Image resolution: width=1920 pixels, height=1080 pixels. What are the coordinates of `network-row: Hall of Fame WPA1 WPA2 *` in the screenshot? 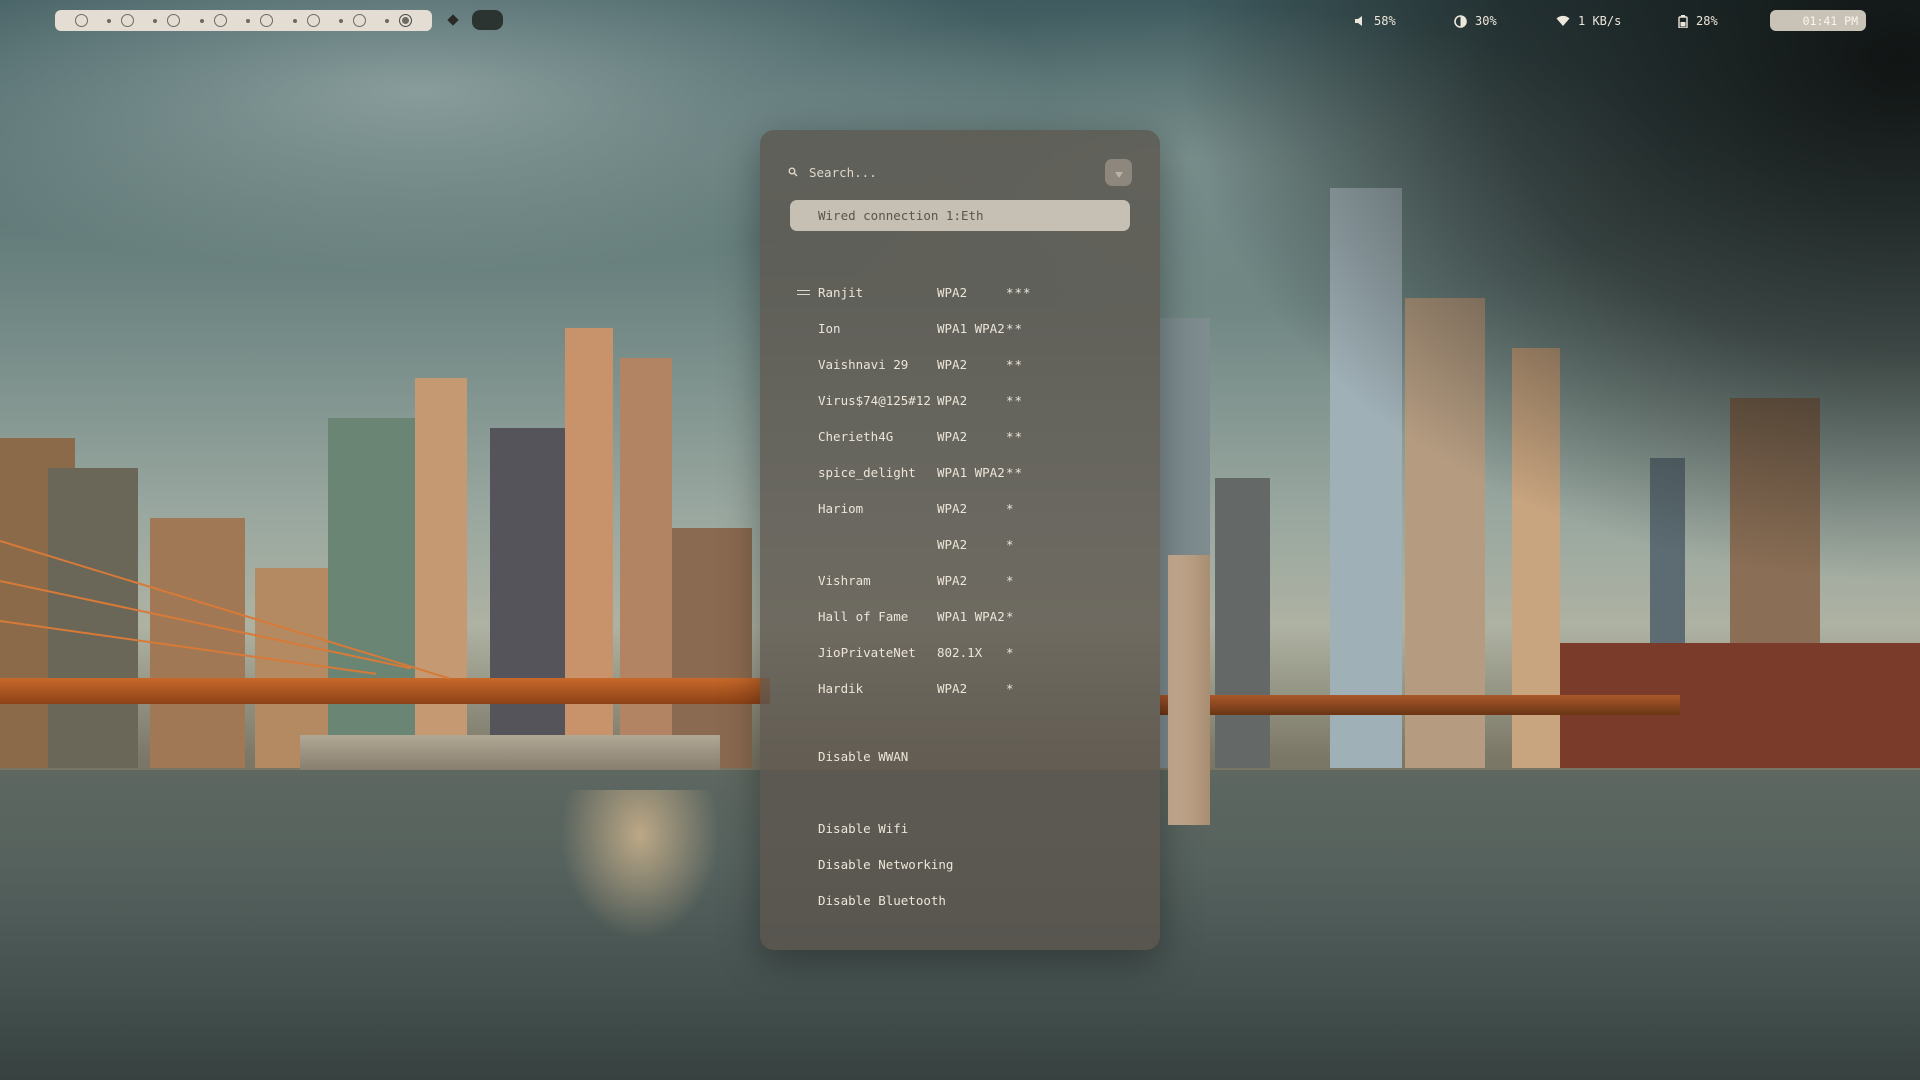 It's located at (960, 616).